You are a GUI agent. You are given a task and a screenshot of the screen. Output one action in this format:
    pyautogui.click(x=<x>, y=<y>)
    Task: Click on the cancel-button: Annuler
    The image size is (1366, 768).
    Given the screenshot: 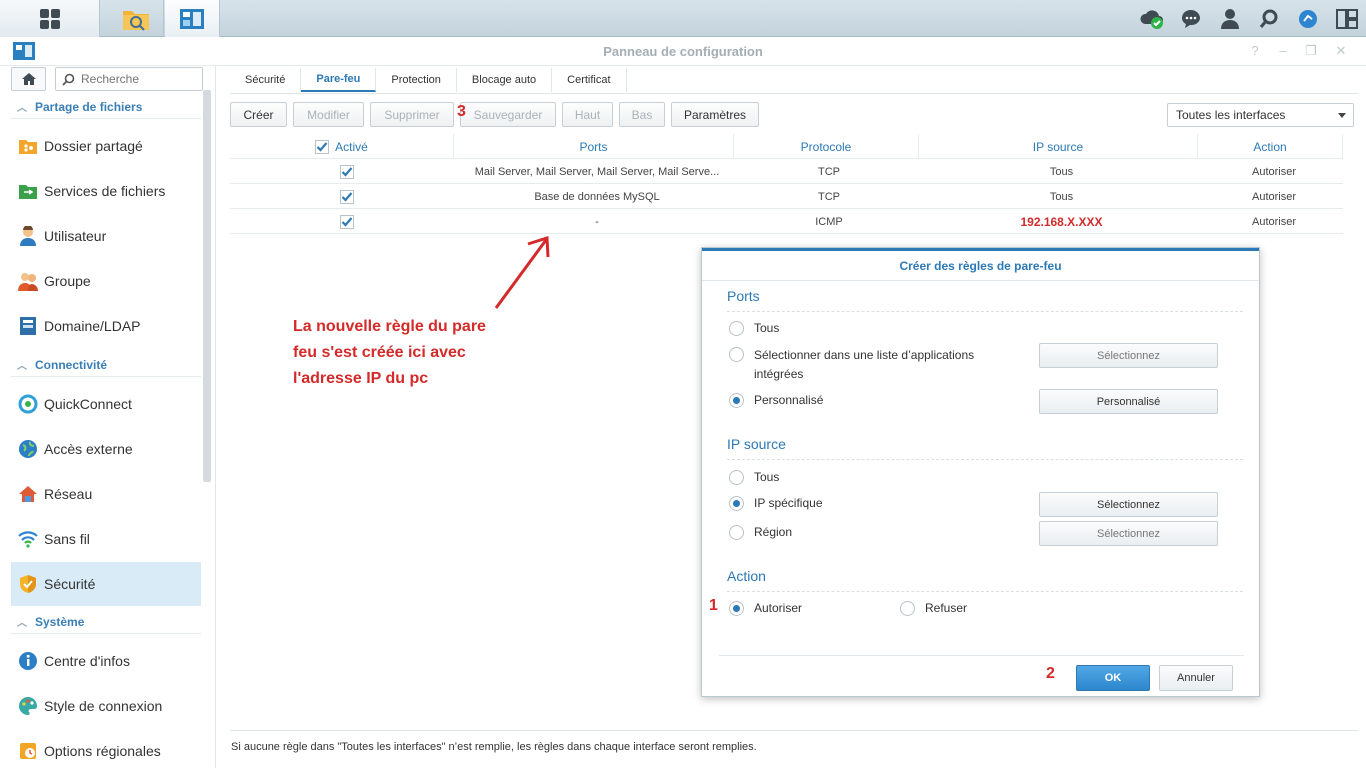 What is the action you would take?
    pyautogui.click(x=1196, y=678)
    